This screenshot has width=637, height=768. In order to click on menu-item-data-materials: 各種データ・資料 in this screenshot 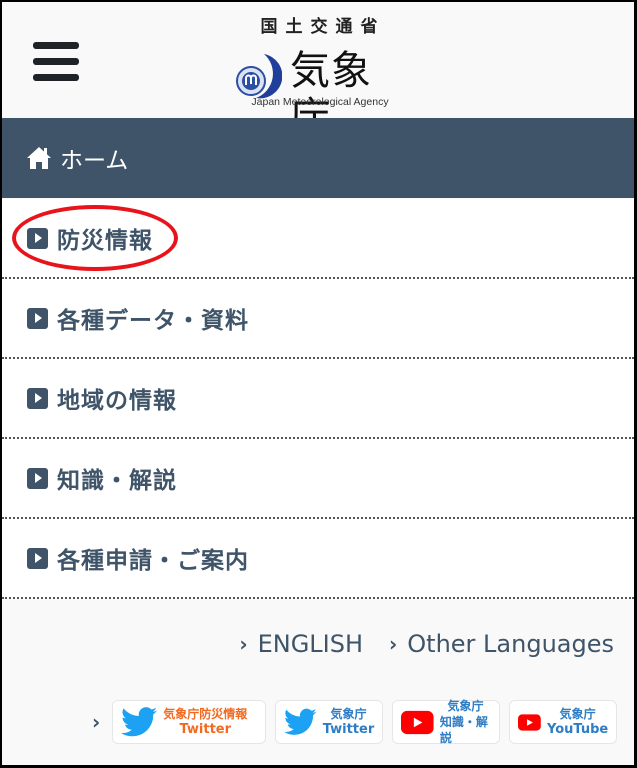, I will do `click(318, 319)`.